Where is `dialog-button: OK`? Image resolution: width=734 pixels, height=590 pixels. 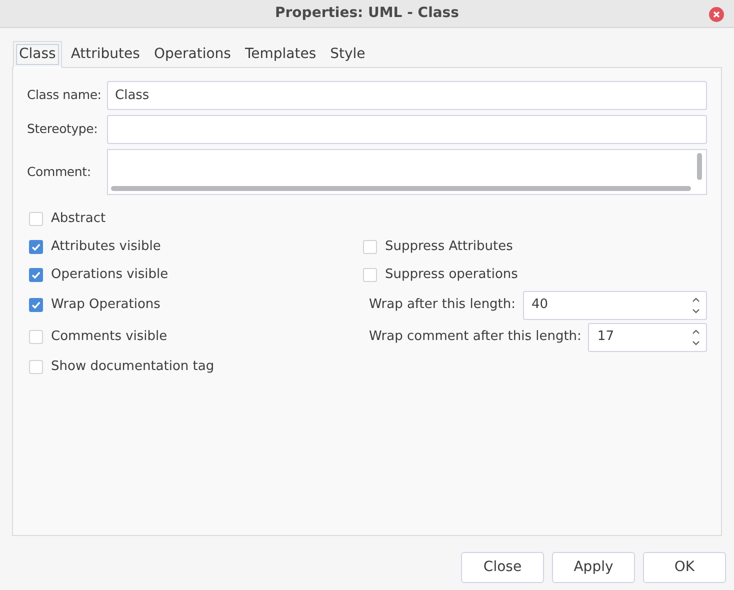
dialog-button: OK is located at coordinates (684, 567).